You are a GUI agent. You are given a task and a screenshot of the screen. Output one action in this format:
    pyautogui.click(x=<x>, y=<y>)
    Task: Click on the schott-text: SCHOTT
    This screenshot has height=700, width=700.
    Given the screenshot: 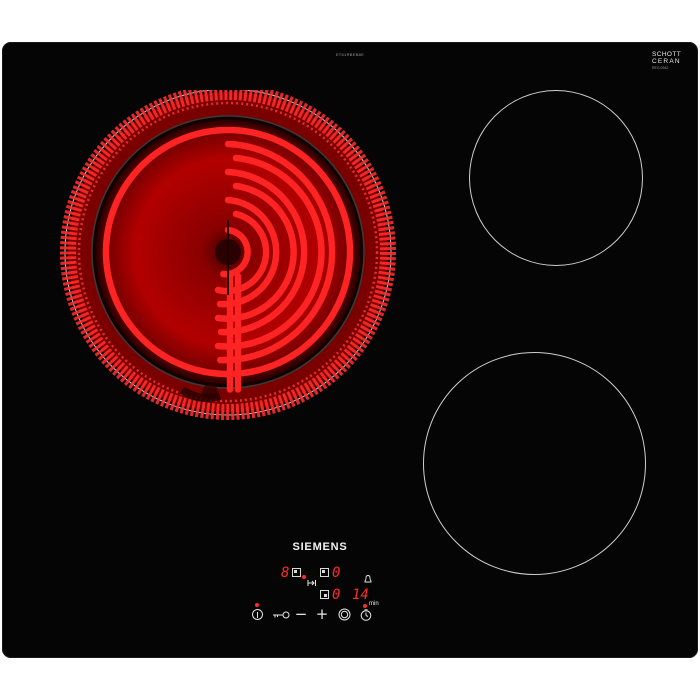 What is the action you would take?
    pyautogui.click(x=667, y=54)
    